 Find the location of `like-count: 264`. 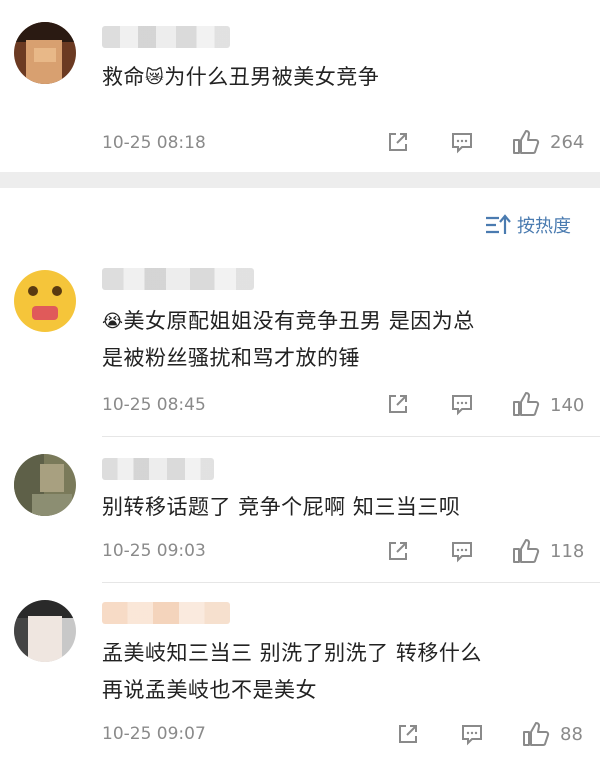

like-count: 264 is located at coordinates (567, 142).